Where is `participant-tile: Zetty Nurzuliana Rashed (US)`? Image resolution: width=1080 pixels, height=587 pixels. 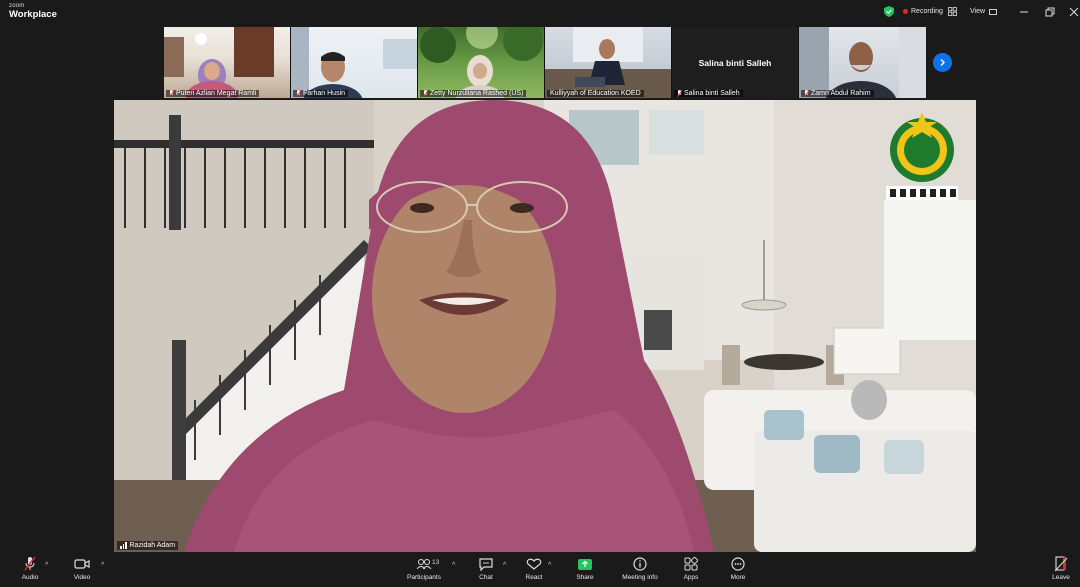
participant-tile: Zetty Nurzuliana Rashed (US) is located at coordinates (481, 62).